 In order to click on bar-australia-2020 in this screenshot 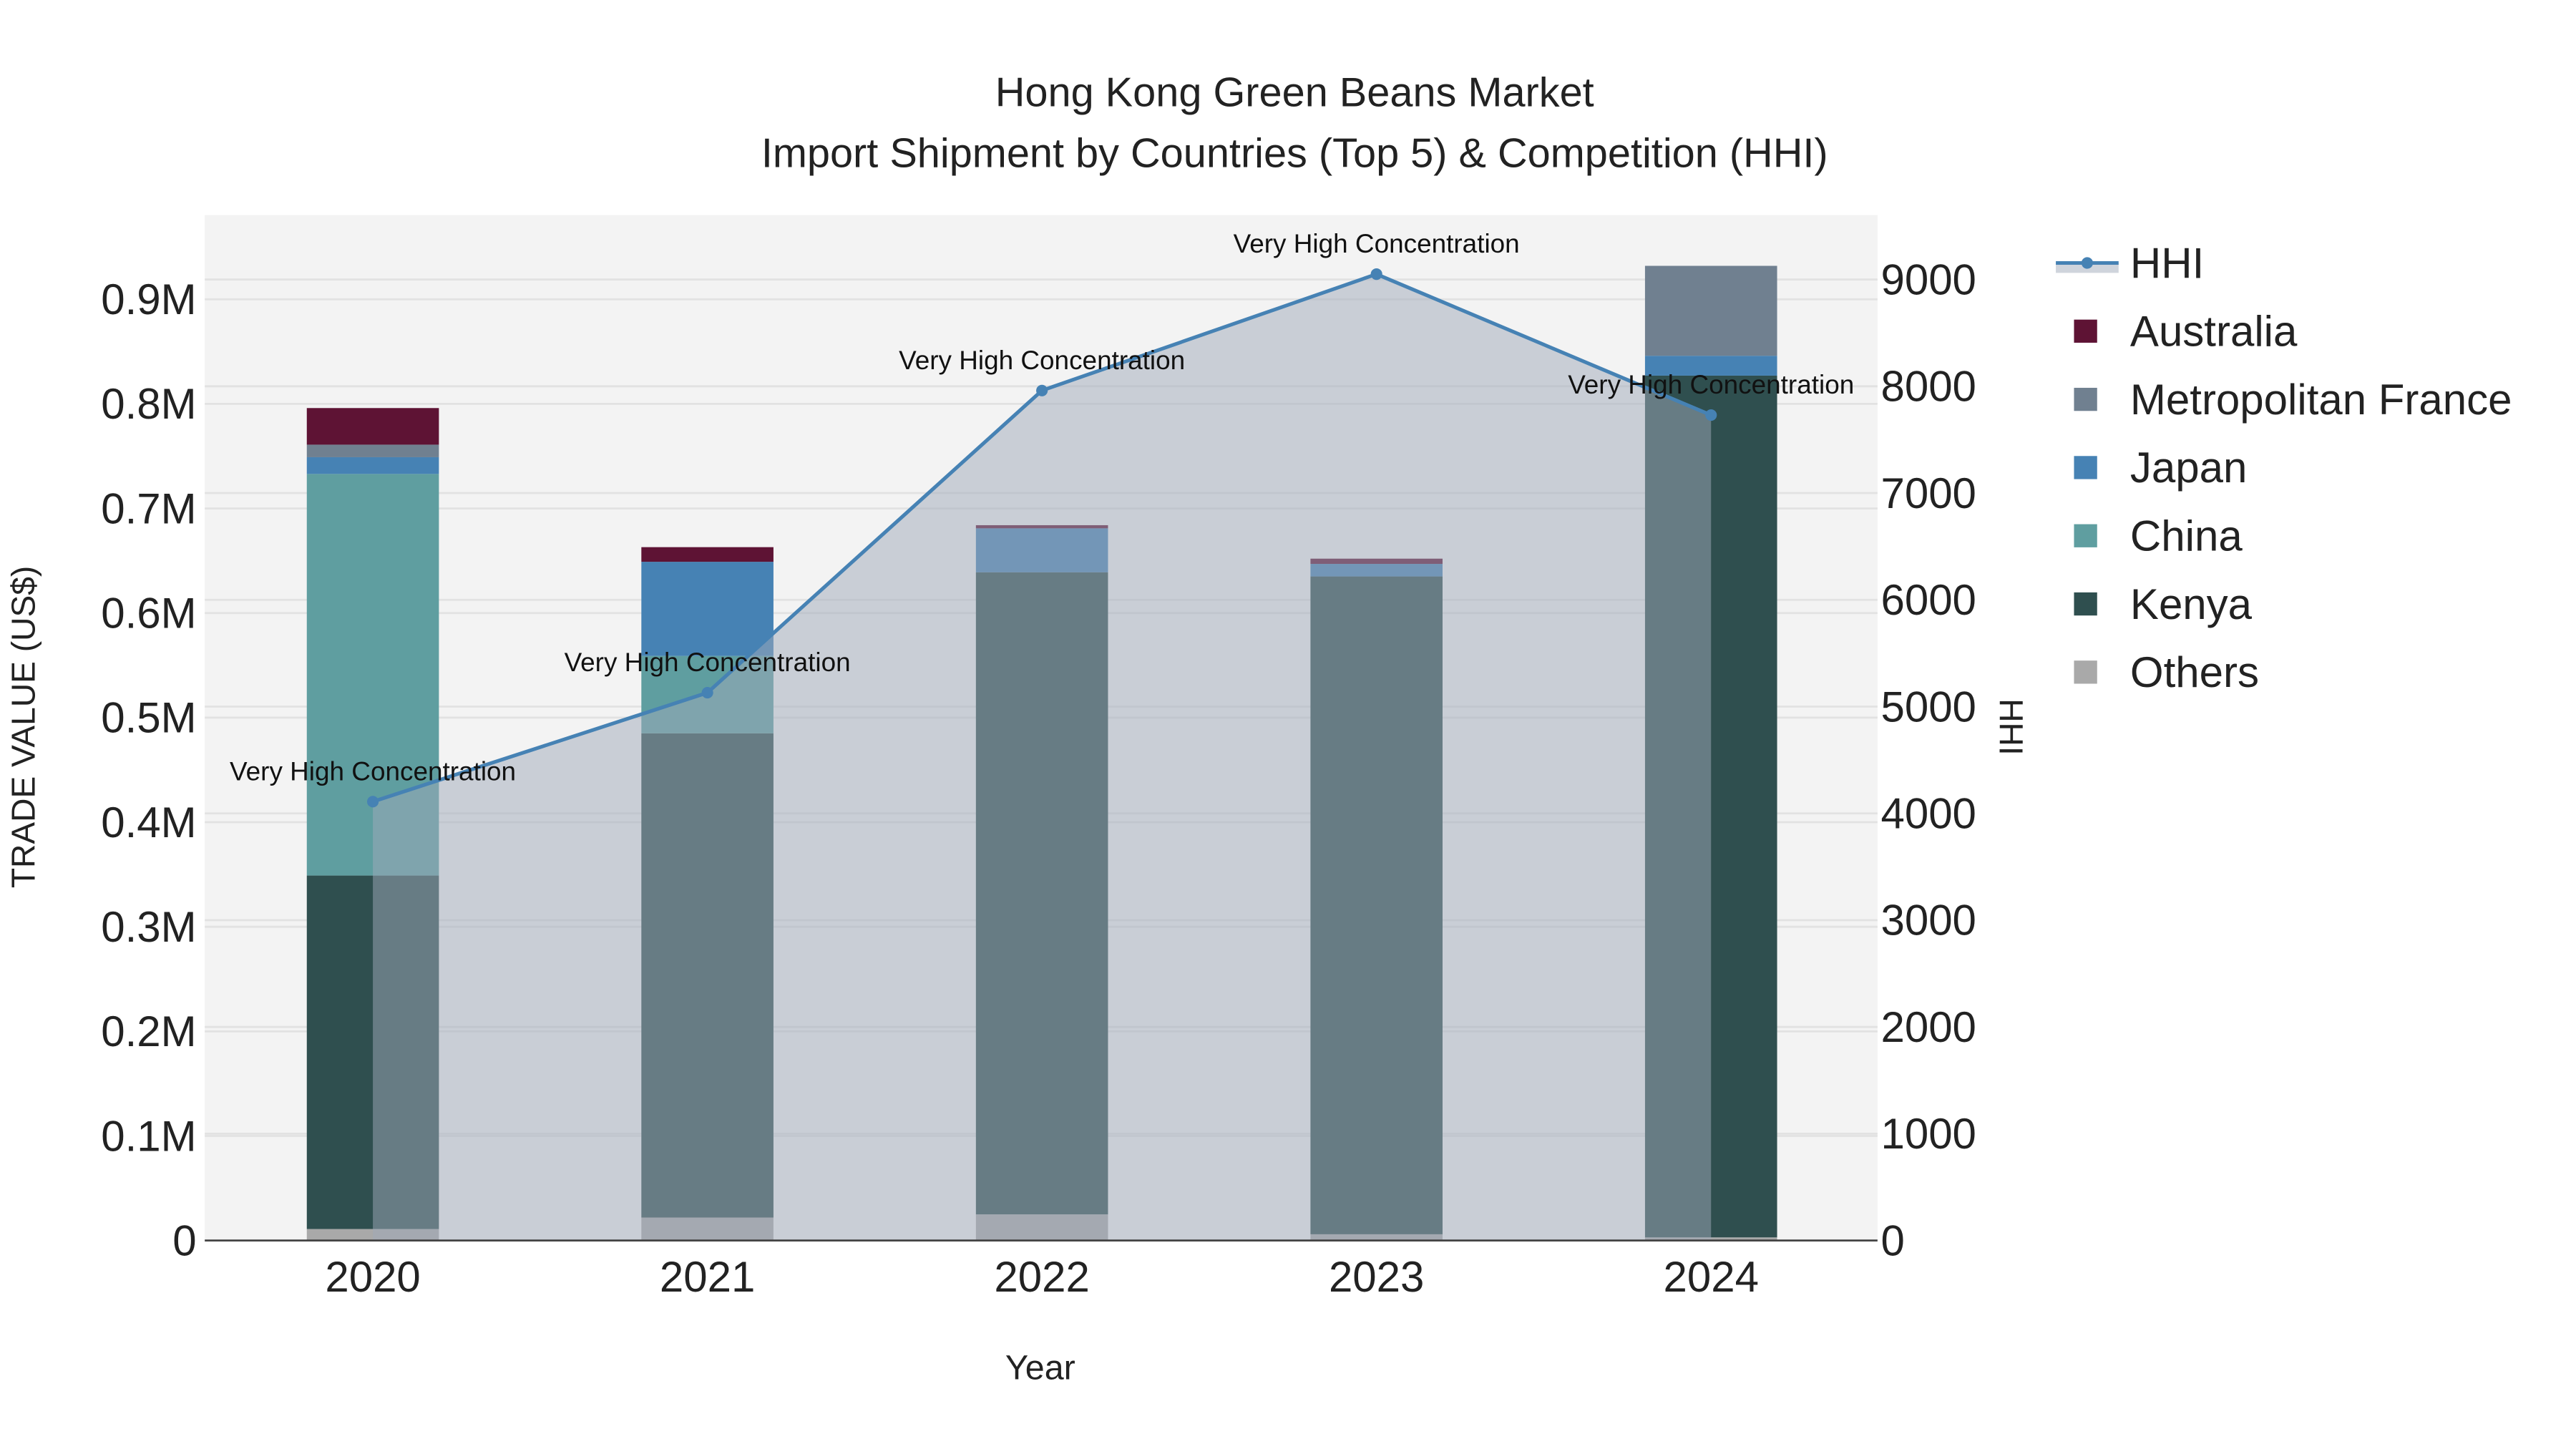, I will do `click(372, 426)`.